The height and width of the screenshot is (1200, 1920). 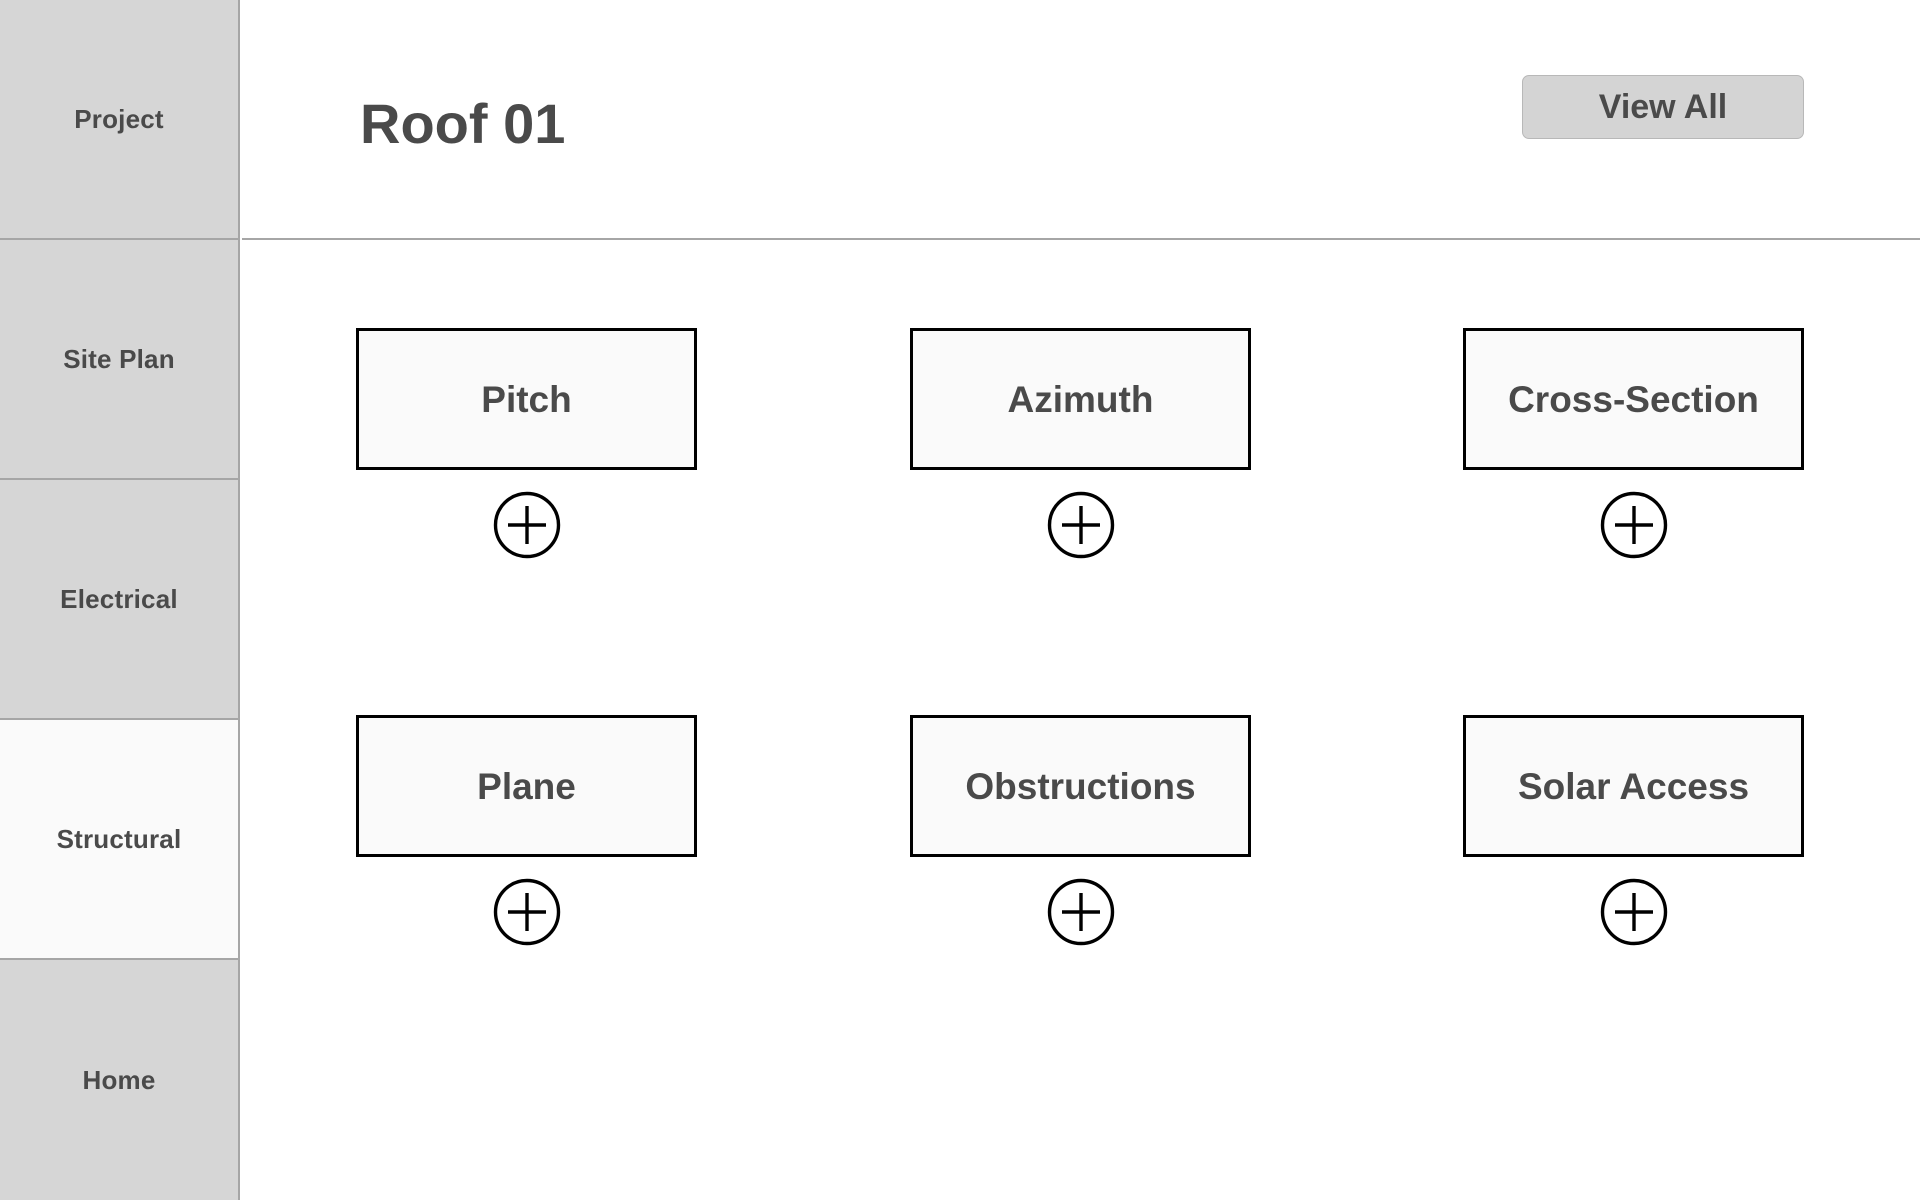 I want to click on tile-cell: Pitch, so click(x=526, y=443).